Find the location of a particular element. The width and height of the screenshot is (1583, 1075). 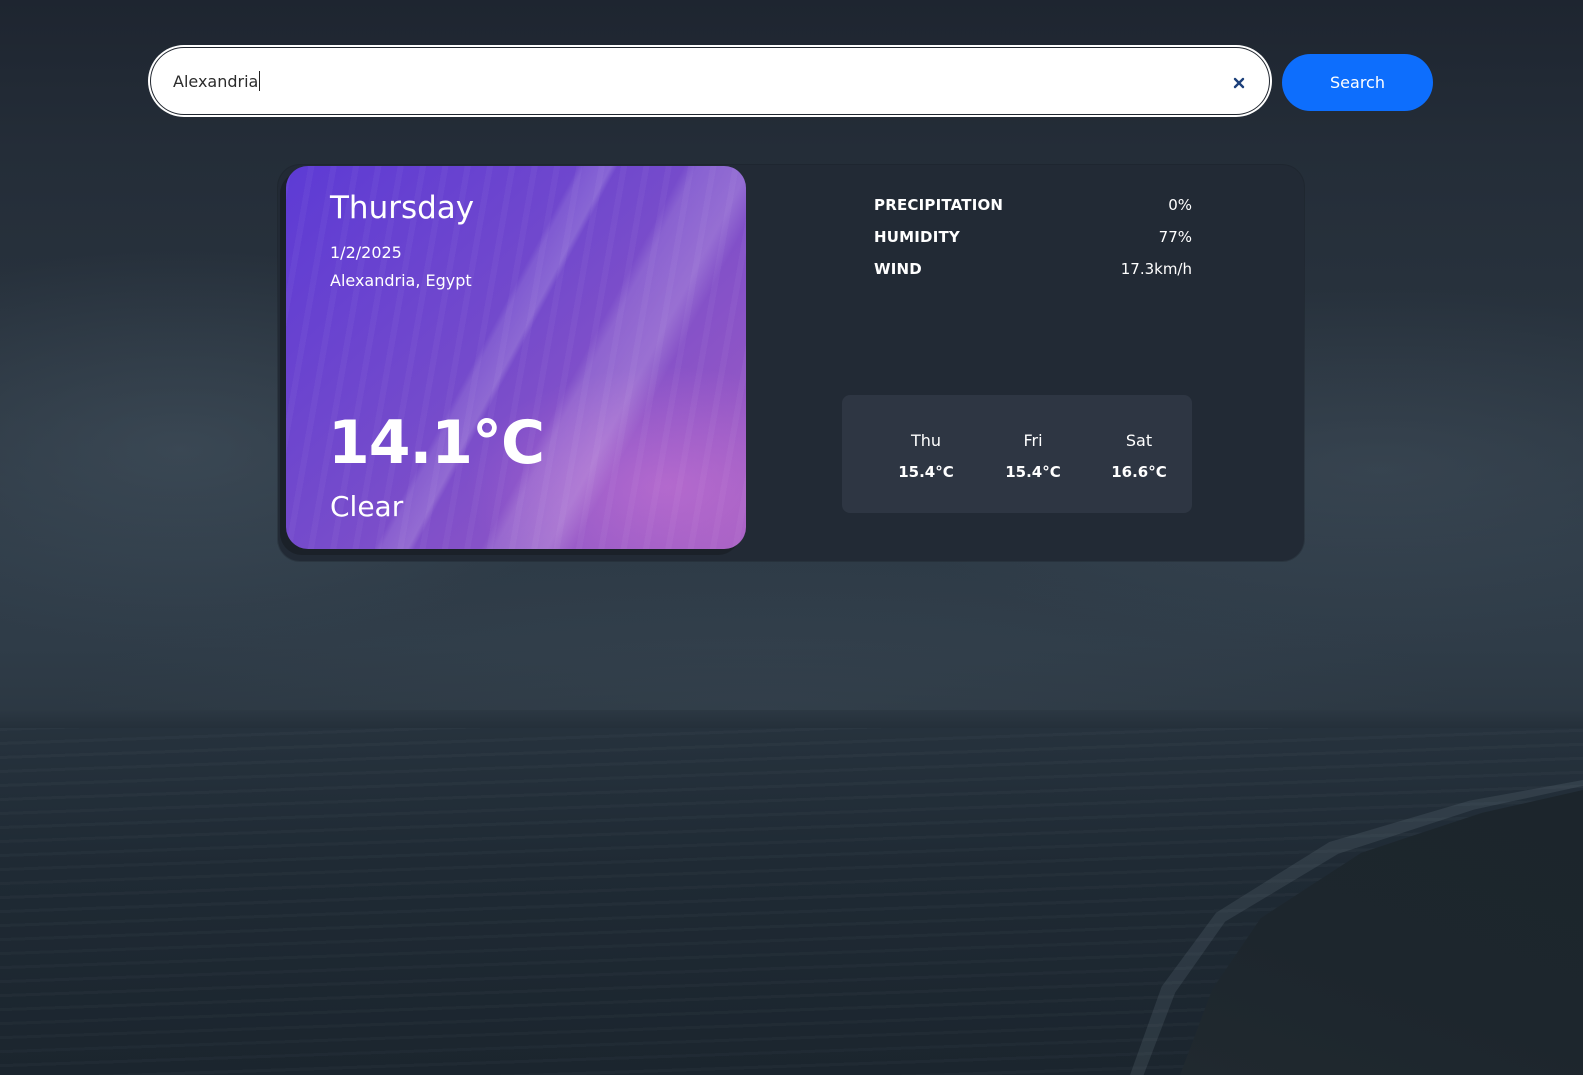

text-caret is located at coordinates (259, 81).